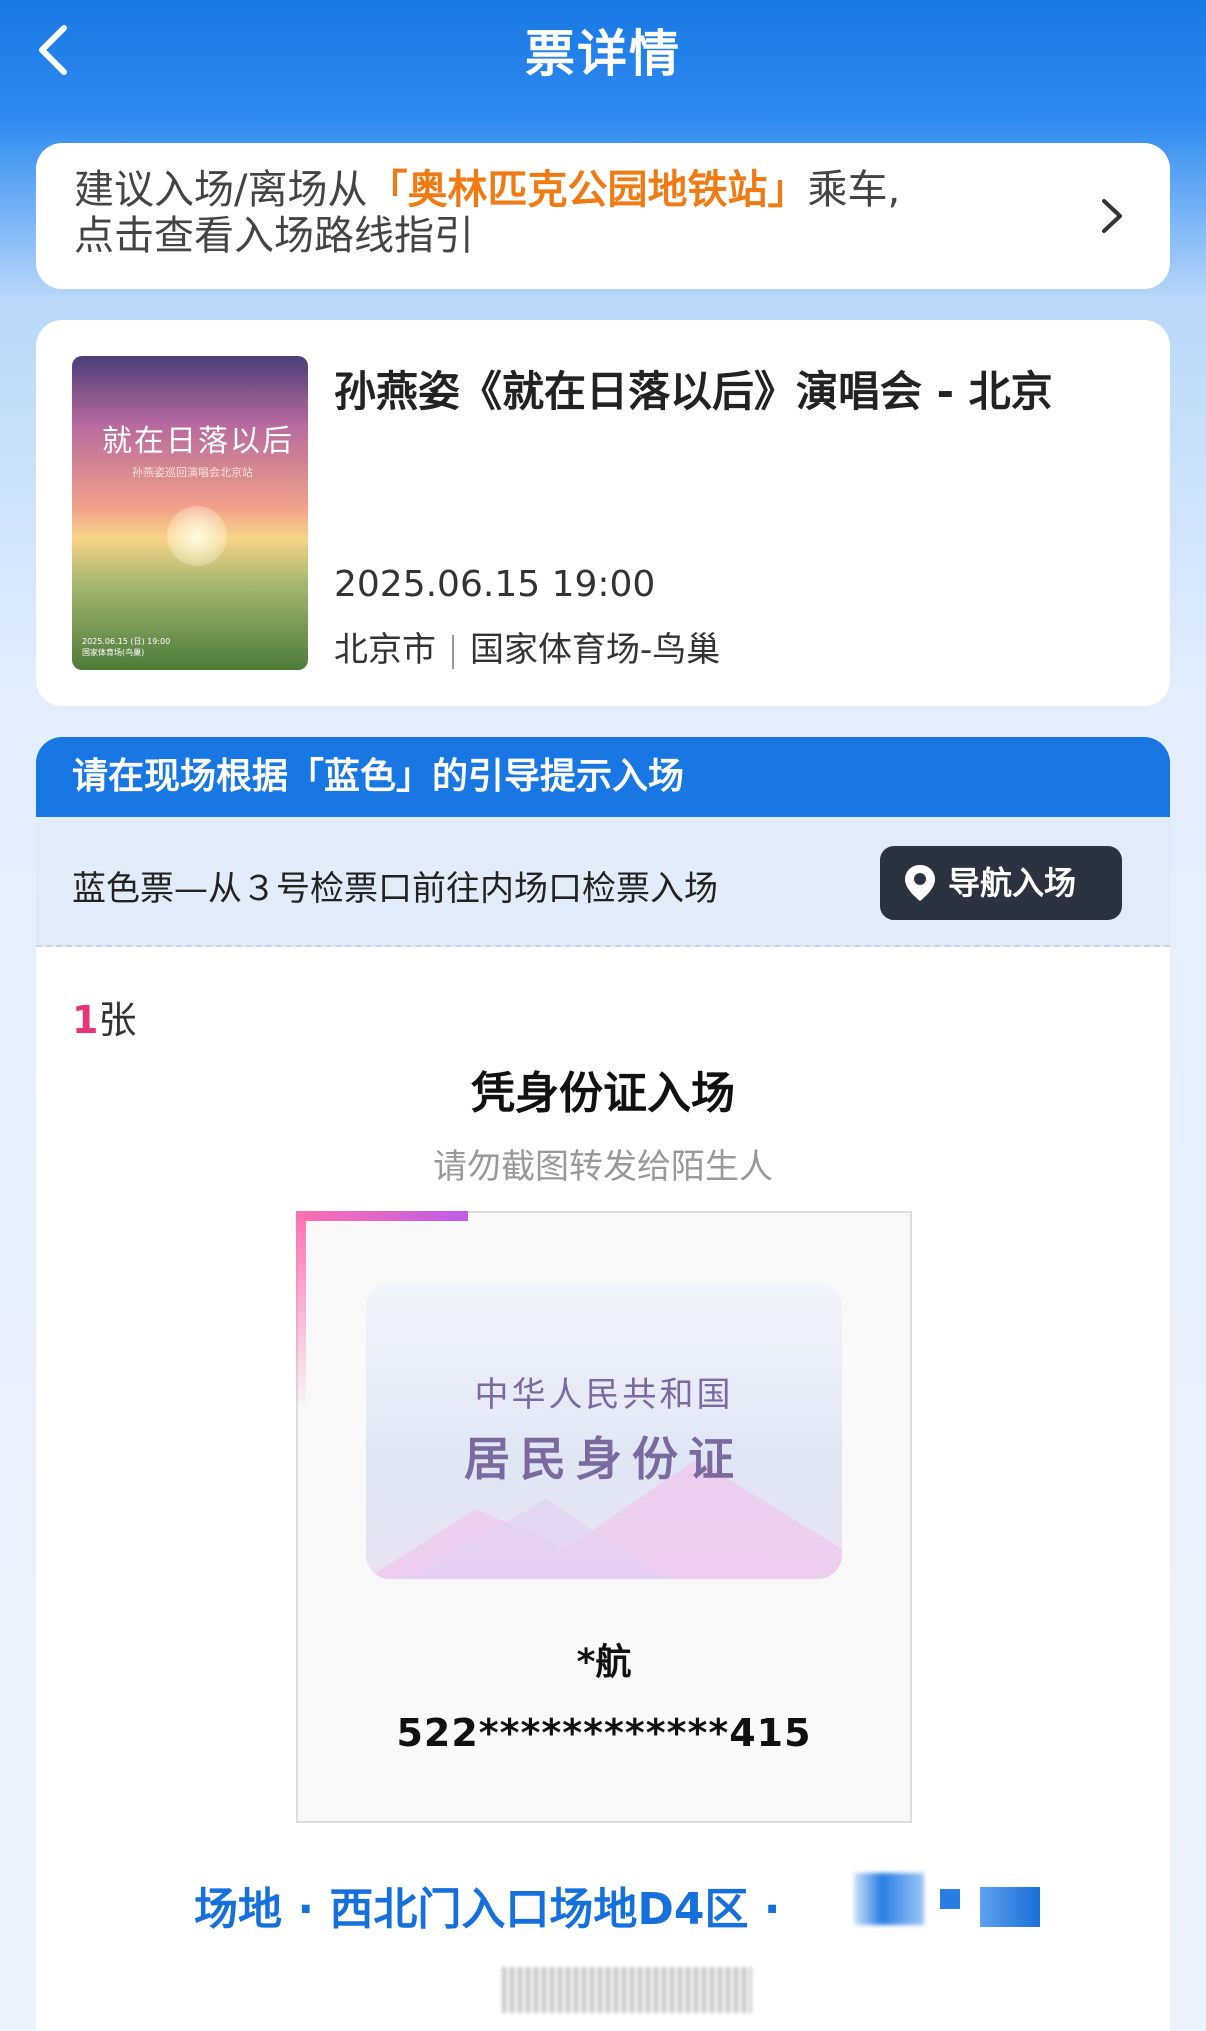 The height and width of the screenshot is (2031, 1206). I want to click on event-location: 北京市 国家体育场-鸟巢, so click(527, 646).